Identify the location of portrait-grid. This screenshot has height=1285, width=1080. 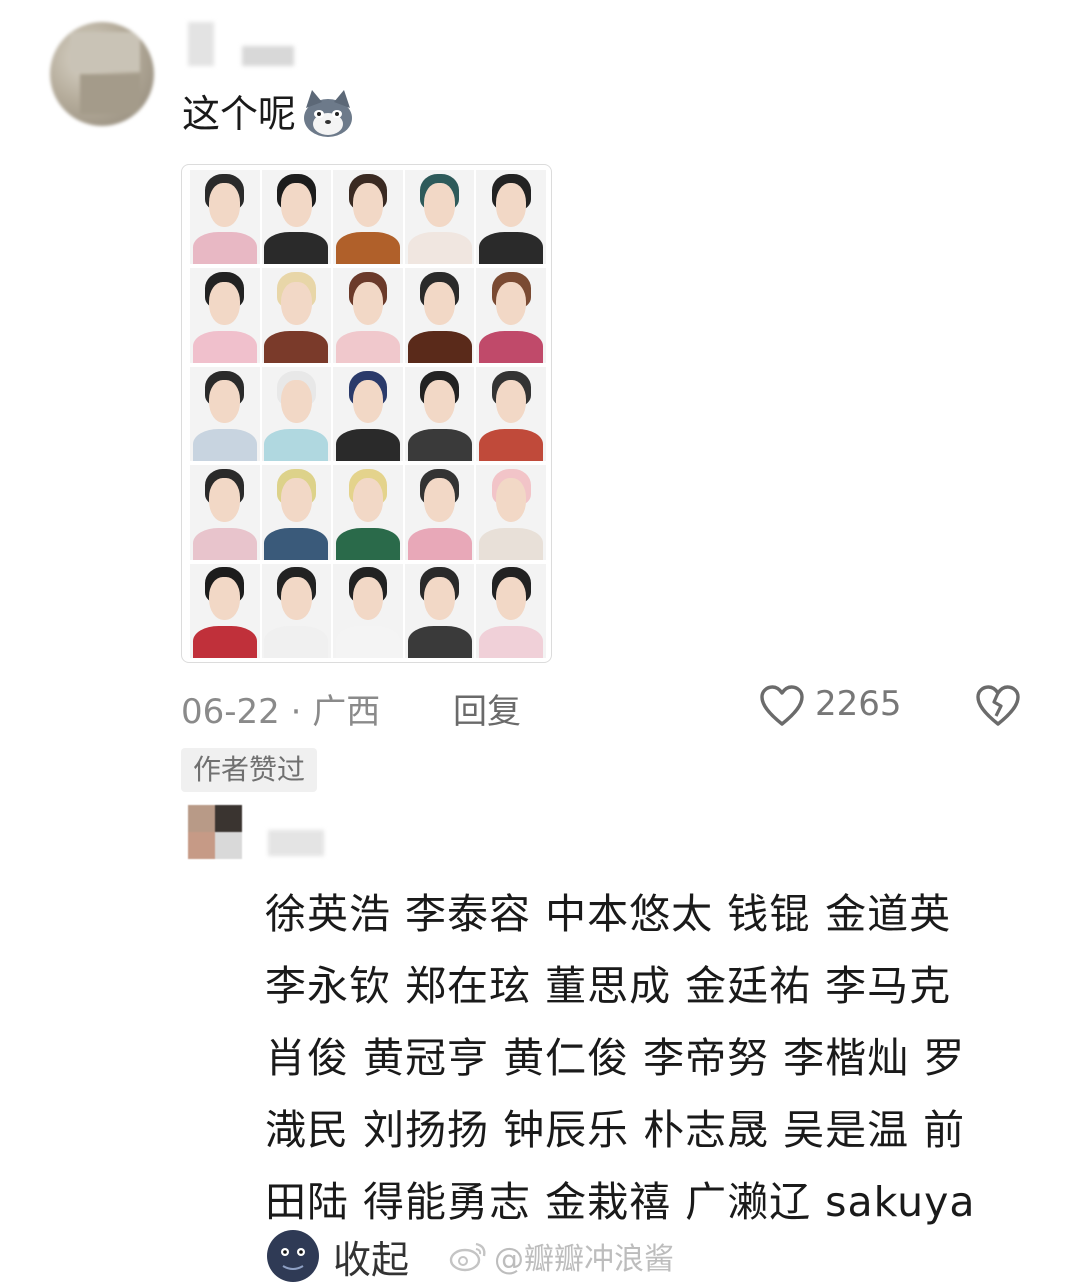
(368, 414).